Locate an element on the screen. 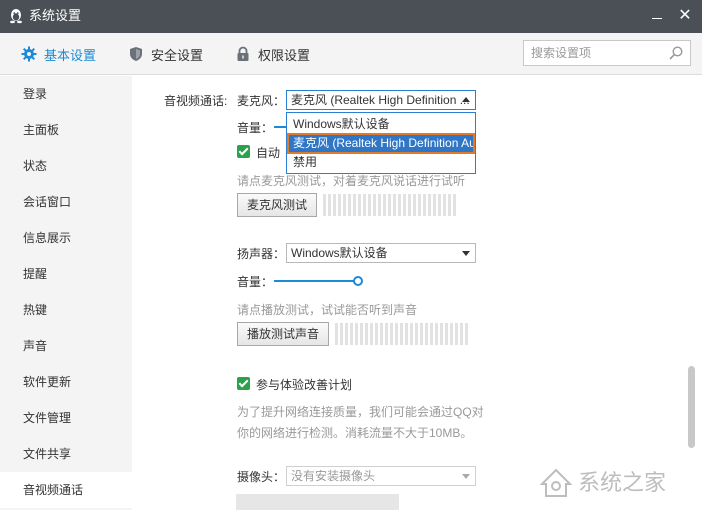 The width and height of the screenshot is (702, 510). sidebar-item-info-display: 信息展示 is located at coordinates (66, 238).